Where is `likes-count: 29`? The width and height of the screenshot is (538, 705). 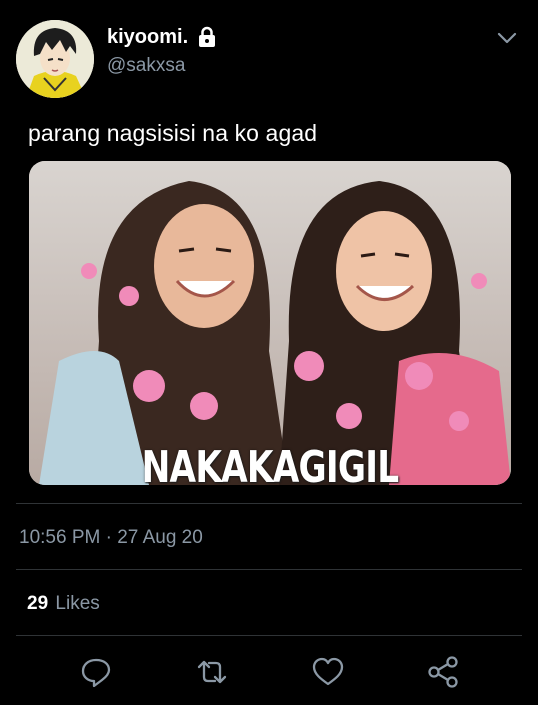 likes-count: 29 is located at coordinates (38, 603).